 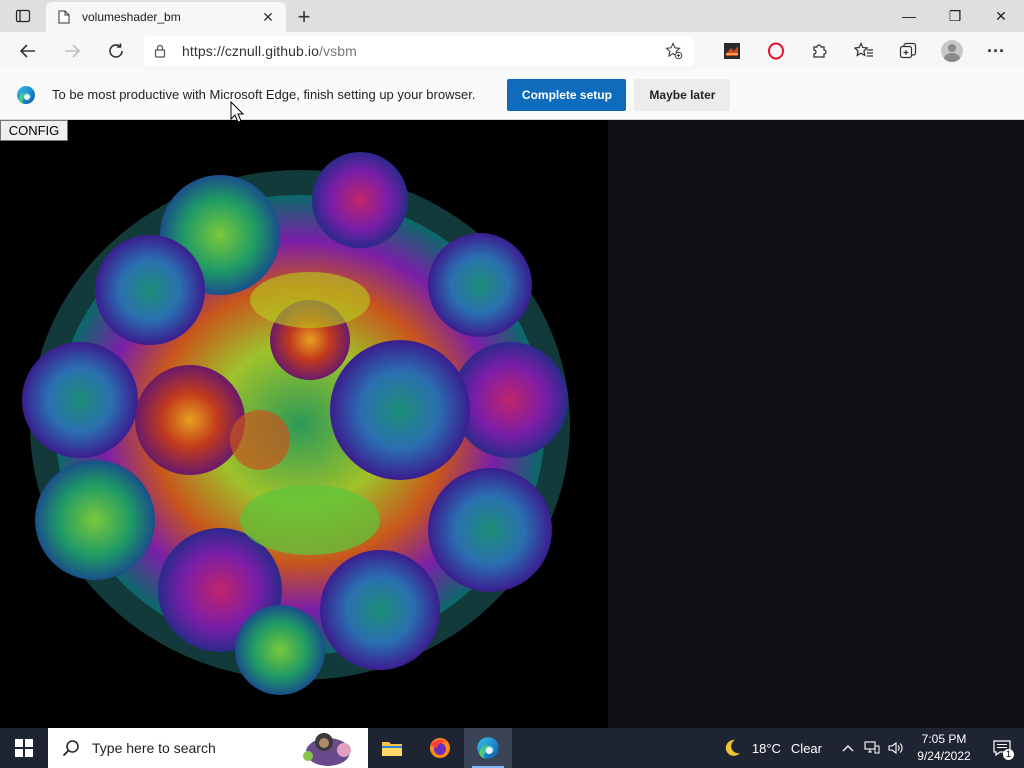 What do you see at coordinates (1001, 16) in the screenshot?
I see `close-window-button: ✕` at bounding box center [1001, 16].